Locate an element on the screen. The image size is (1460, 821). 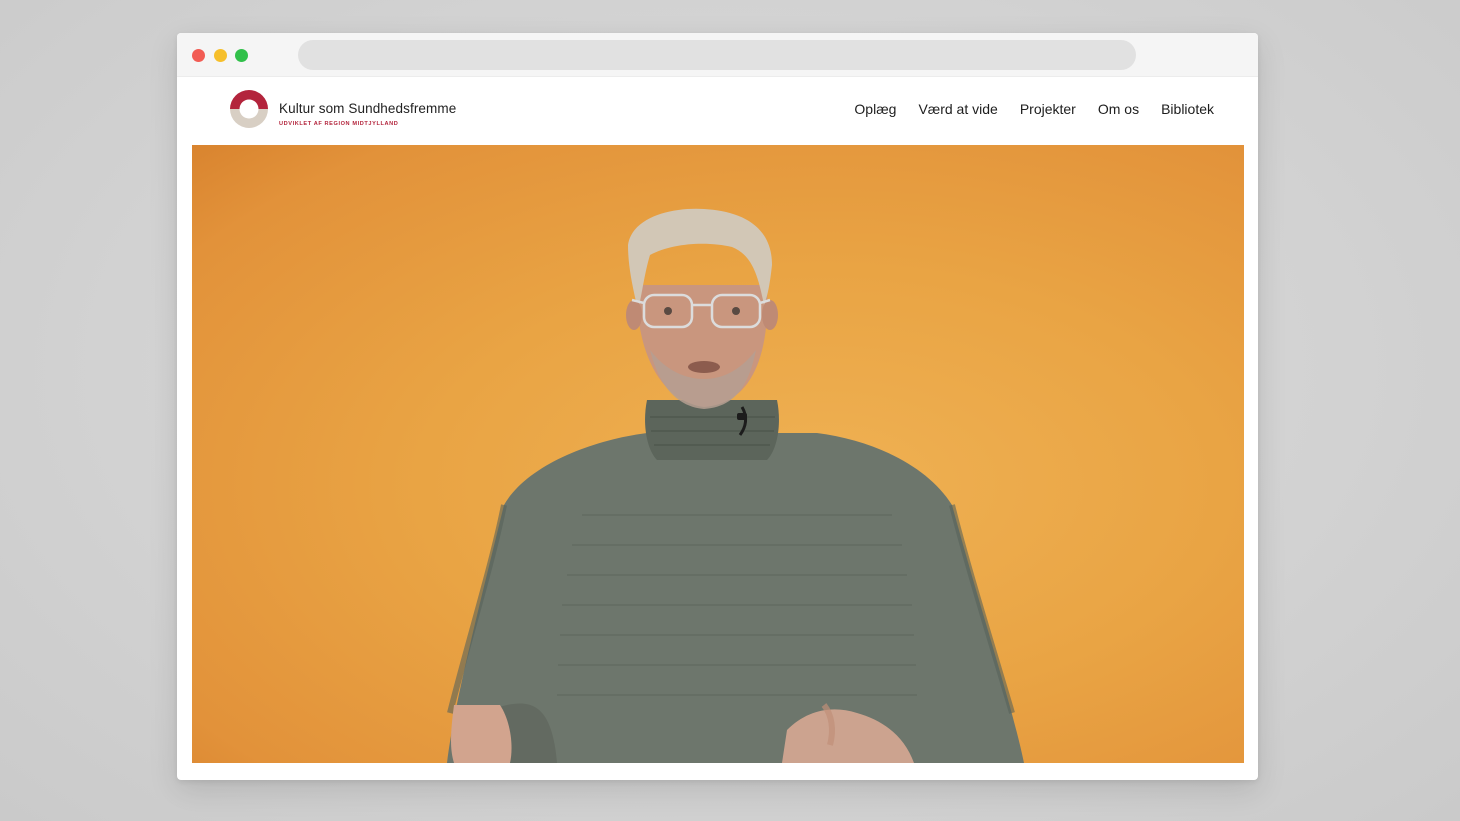
nav-item-oplaeg: Oplæg is located at coordinates (875, 109).